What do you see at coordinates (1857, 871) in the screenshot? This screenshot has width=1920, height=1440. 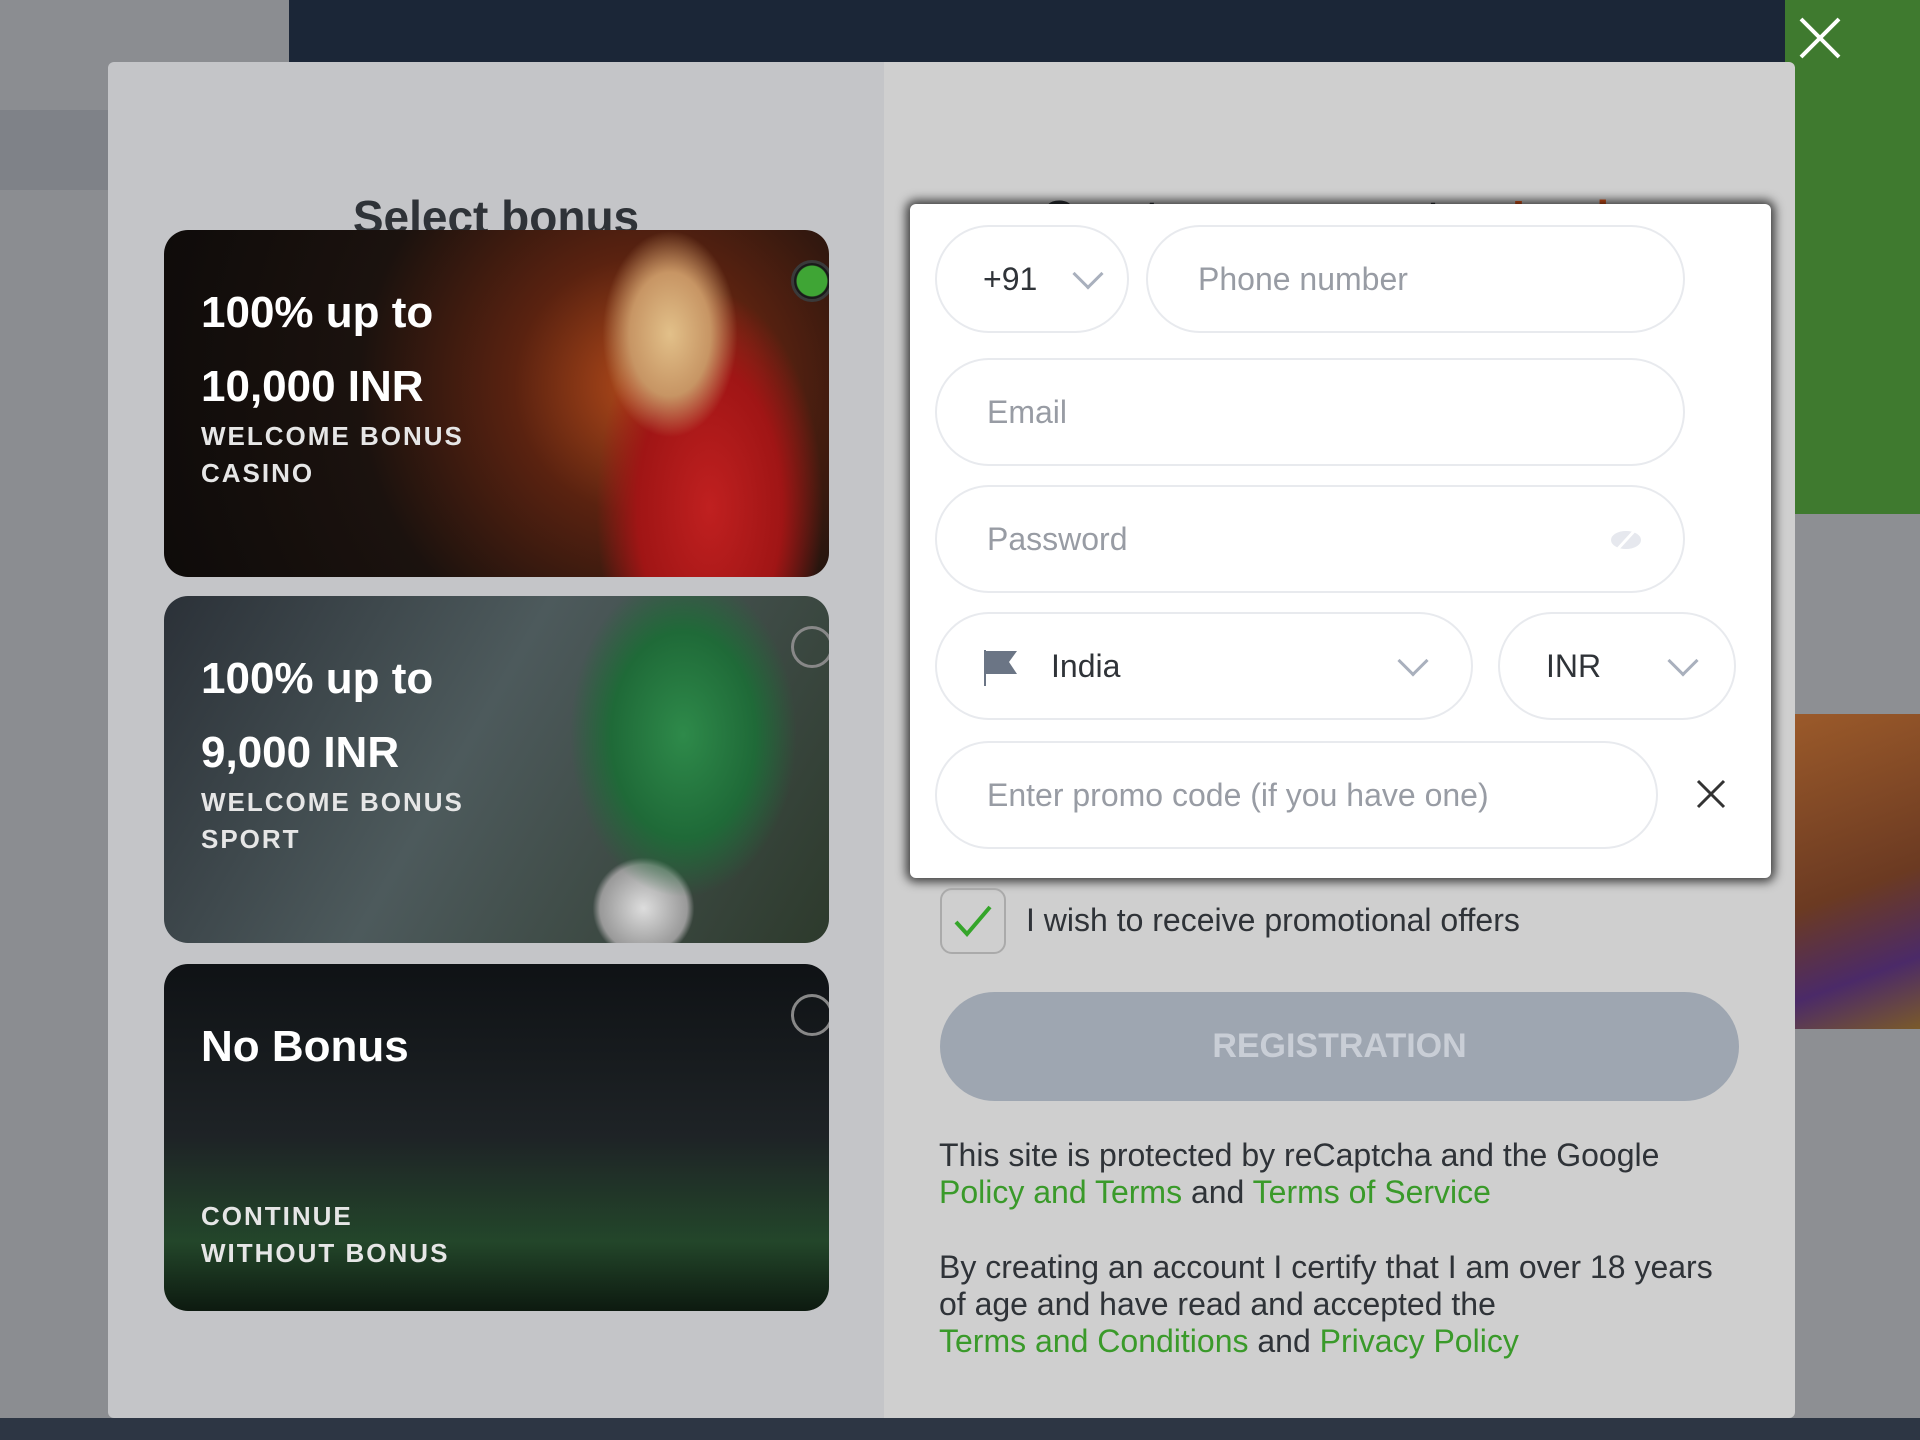 I see `background-game-tile` at bounding box center [1857, 871].